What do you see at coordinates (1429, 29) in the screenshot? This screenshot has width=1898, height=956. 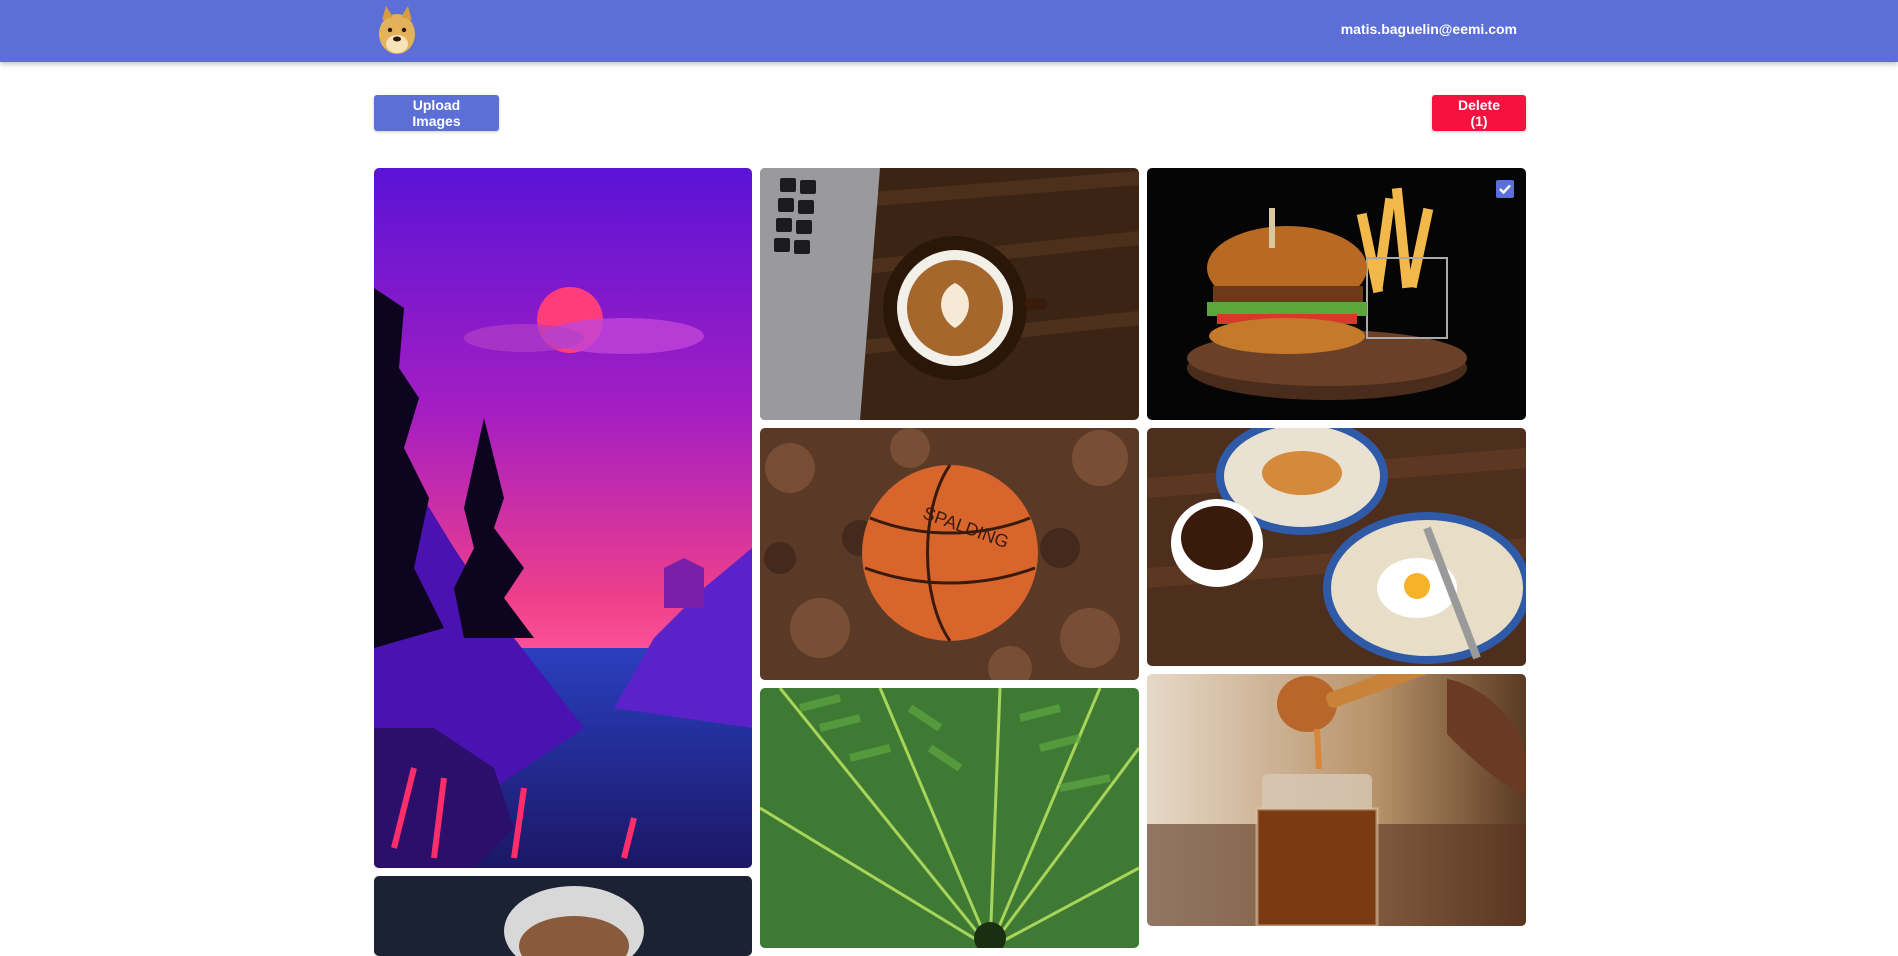 I see `user-email: matis.baguelin@eemi.com` at bounding box center [1429, 29].